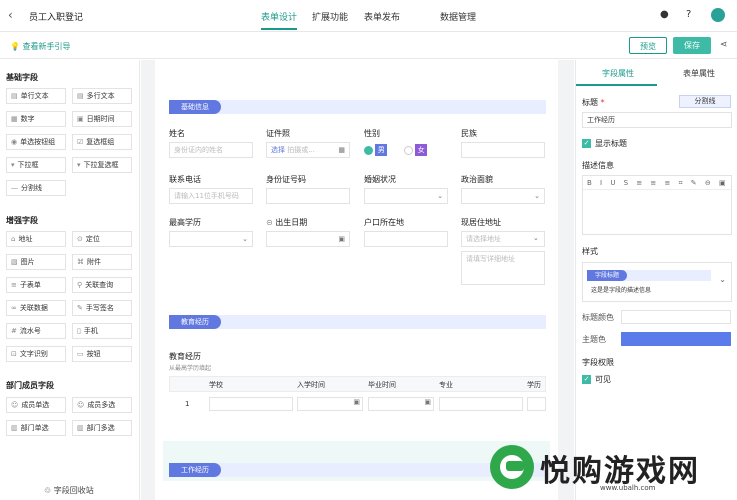 Image resolution: width=737 pixels, height=500 pixels. What do you see at coordinates (36, 262) in the screenshot?
I see `field-image: ▧ 图片` at bounding box center [36, 262].